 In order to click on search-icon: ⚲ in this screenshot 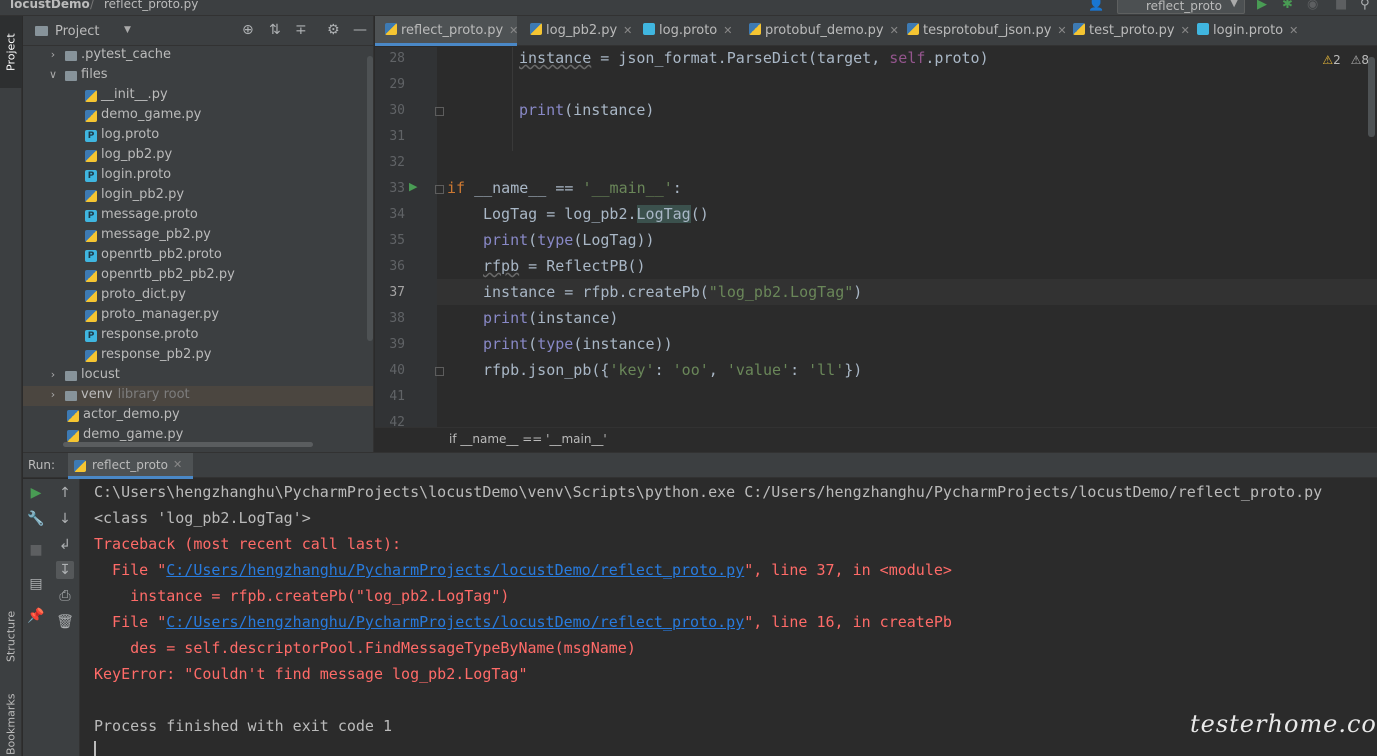, I will do `click(1365, 6)`.